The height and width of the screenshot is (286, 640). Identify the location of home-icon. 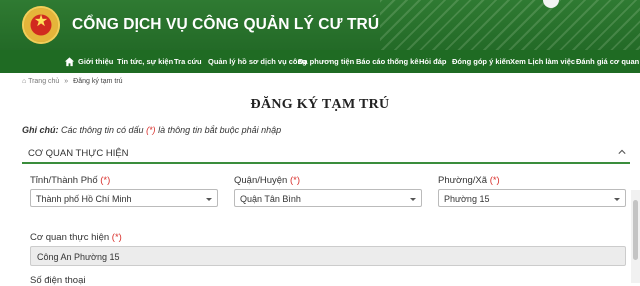
(69, 61).